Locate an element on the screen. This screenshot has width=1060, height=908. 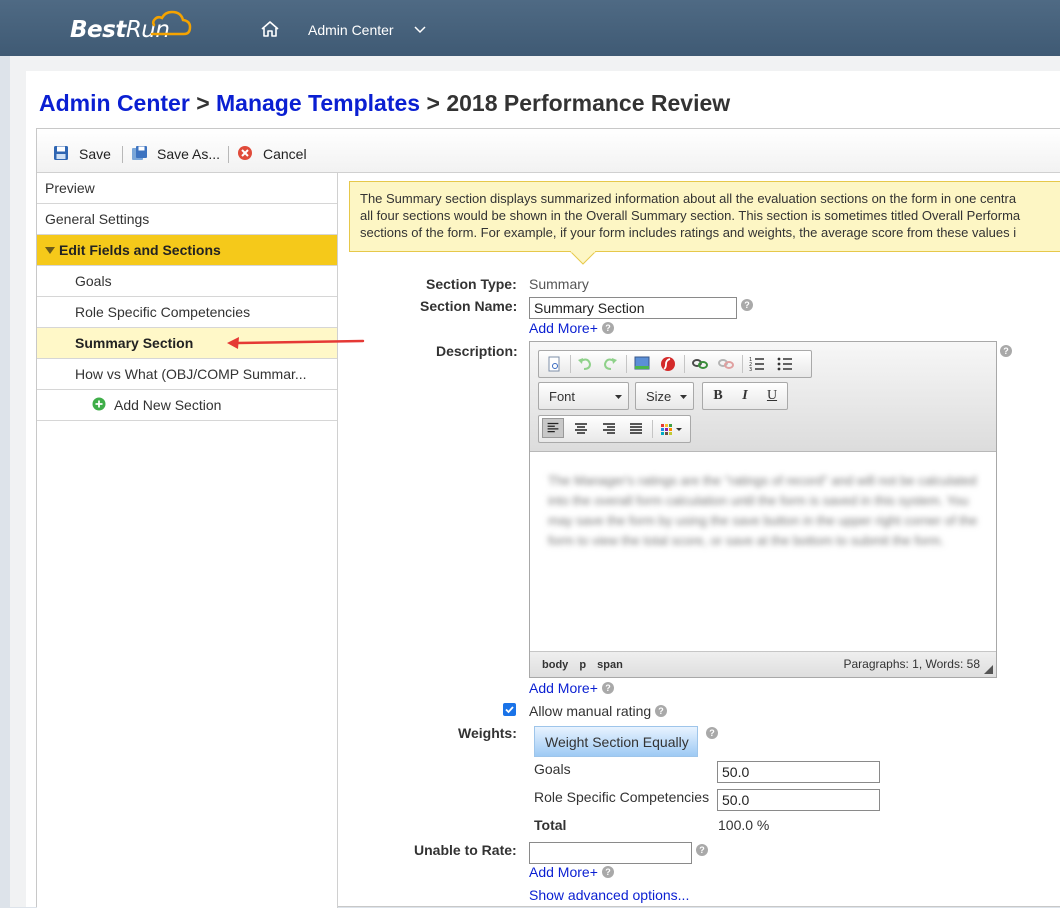
path-body: body is located at coordinates (555, 665).